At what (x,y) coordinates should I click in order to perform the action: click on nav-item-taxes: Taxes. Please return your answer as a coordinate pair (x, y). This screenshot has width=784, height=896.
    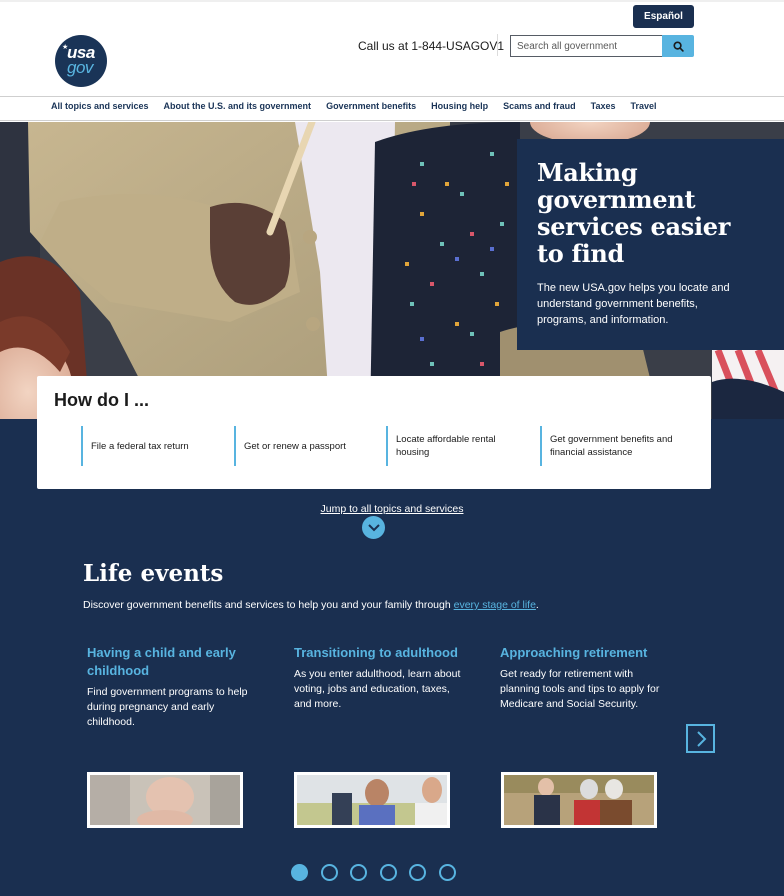
    Looking at the image, I should click on (603, 106).